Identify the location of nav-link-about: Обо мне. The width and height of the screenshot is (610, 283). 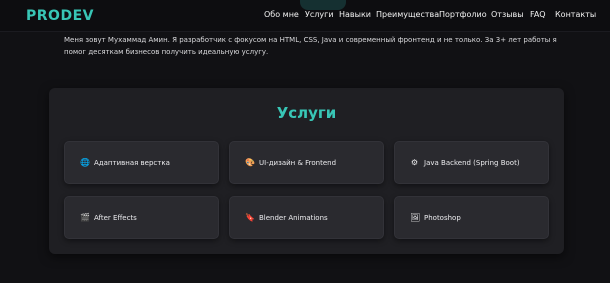
(281, 14).